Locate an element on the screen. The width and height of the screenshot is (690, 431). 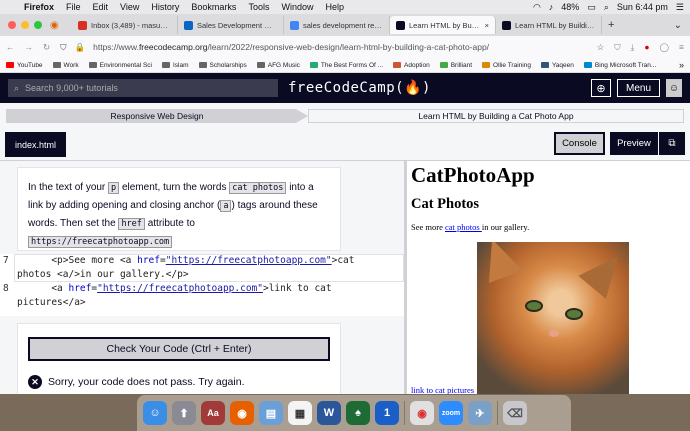
zoom-window-button is located at coordinates (38, 25).